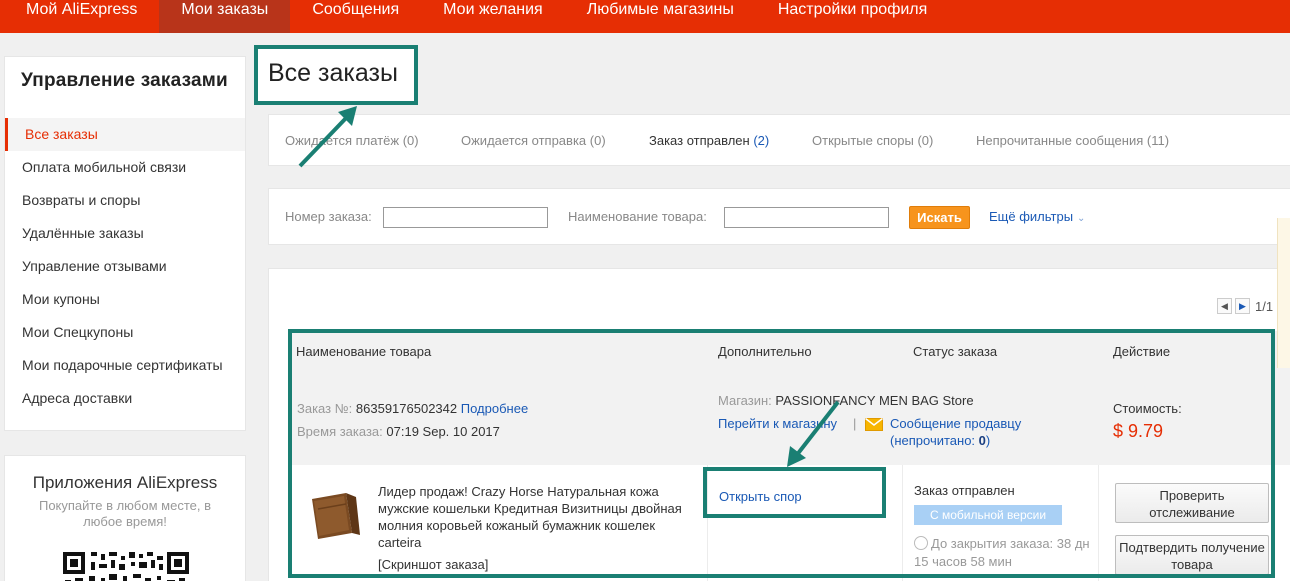 This screenshot has height=581, width=1290. Describe the element at coordinates (1031, 216) in the screenshot. I see `more-filters-label: Ещё фильтры` at that location.